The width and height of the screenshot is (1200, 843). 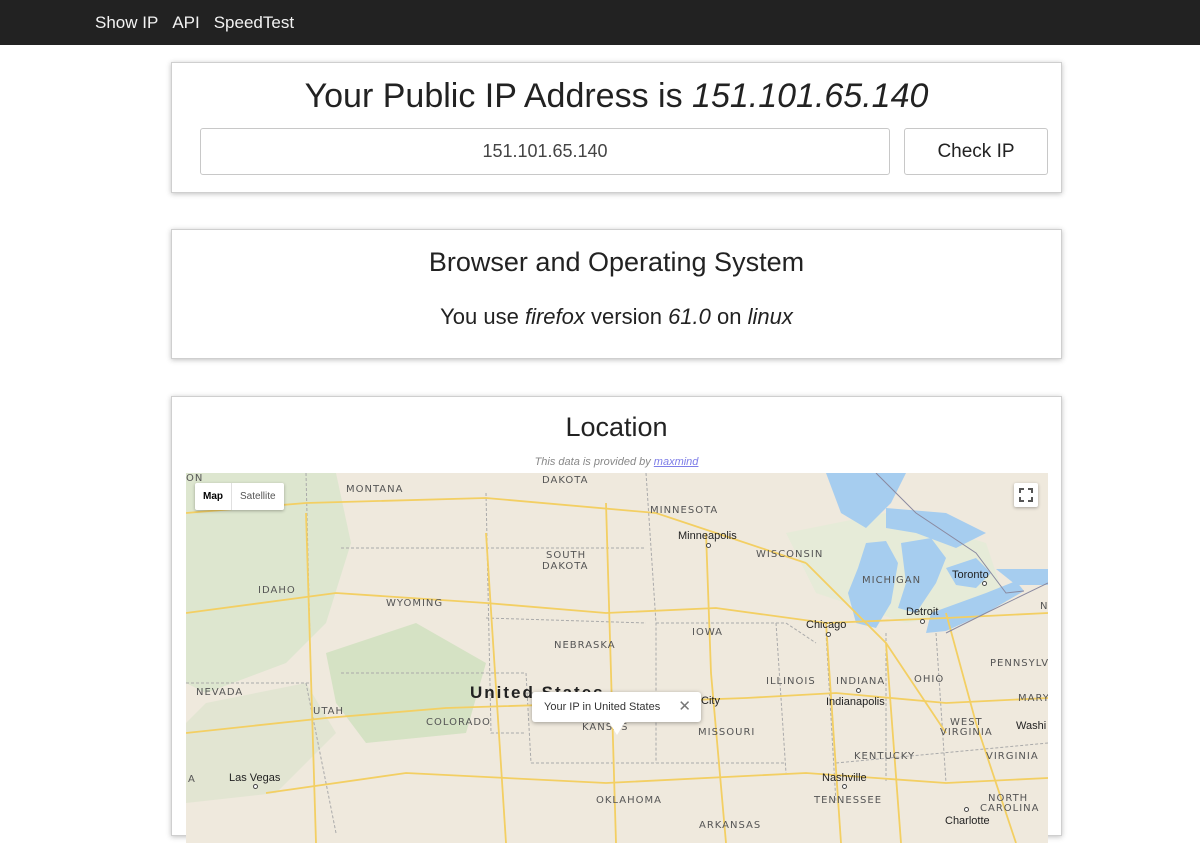 I want to click on map-city-minneapolis: Minneapolis, so click(x=707, y=536).